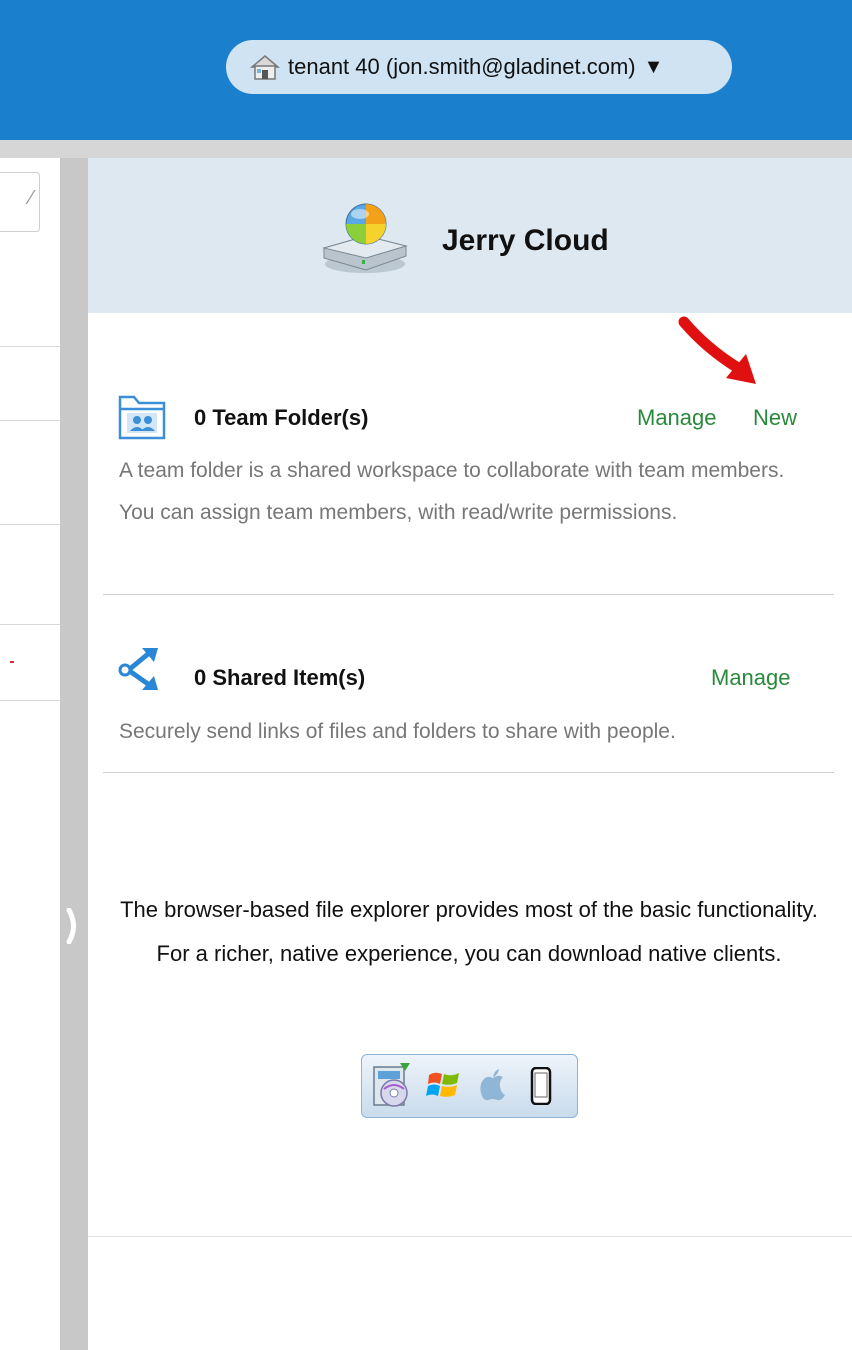 Image resolution: width=852 pixels, height=1350 pixels. Describe the element at coordinates (717, 350) in the screenshot. I see `red-arrow-annotation` at that location.